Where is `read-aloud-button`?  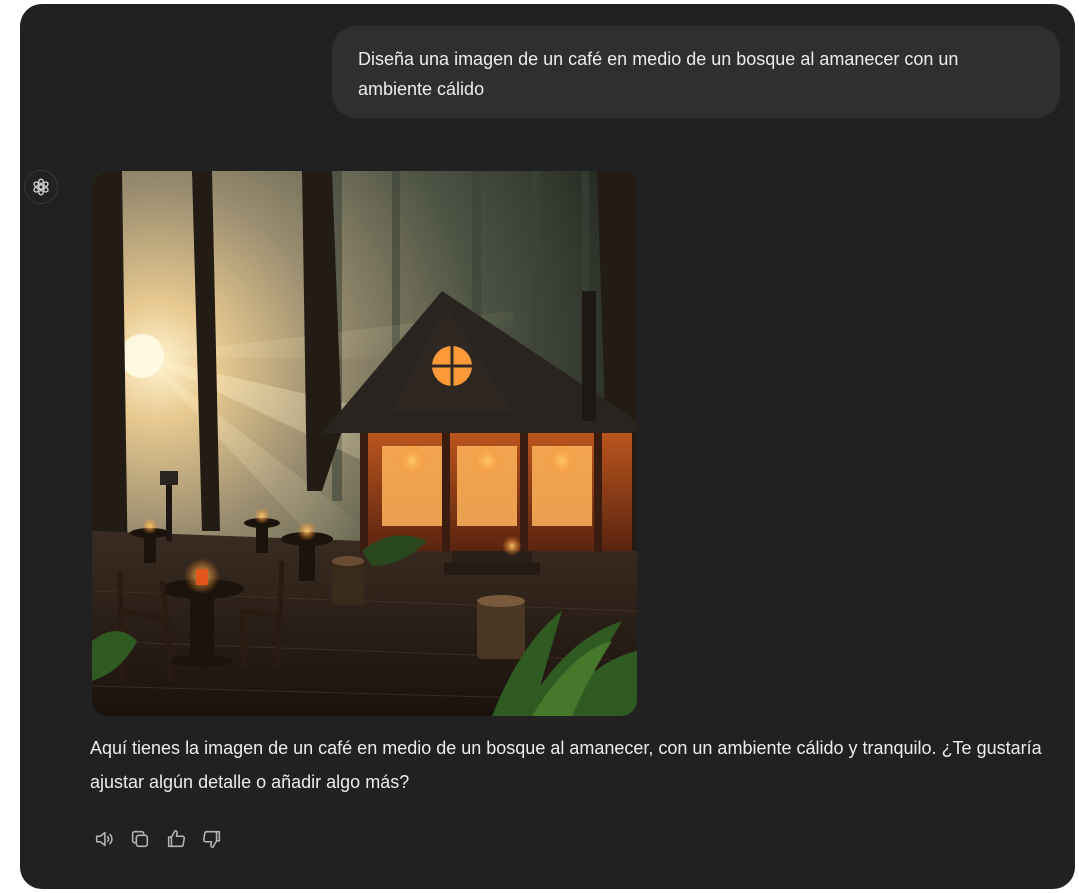
read-aloud-button is located at coordinates (104, 839).